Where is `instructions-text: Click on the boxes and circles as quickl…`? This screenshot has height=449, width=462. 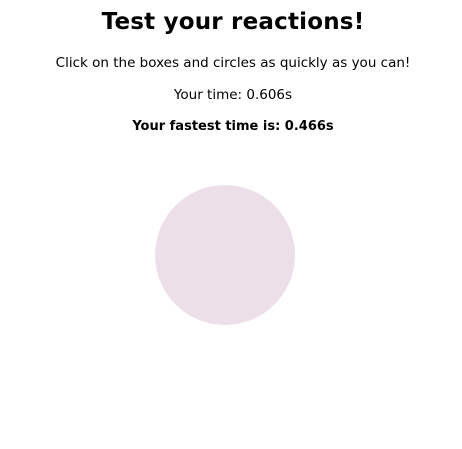 instructions-text: Click on the boxes and circles as quickl… is located at coordinates (233, 63).